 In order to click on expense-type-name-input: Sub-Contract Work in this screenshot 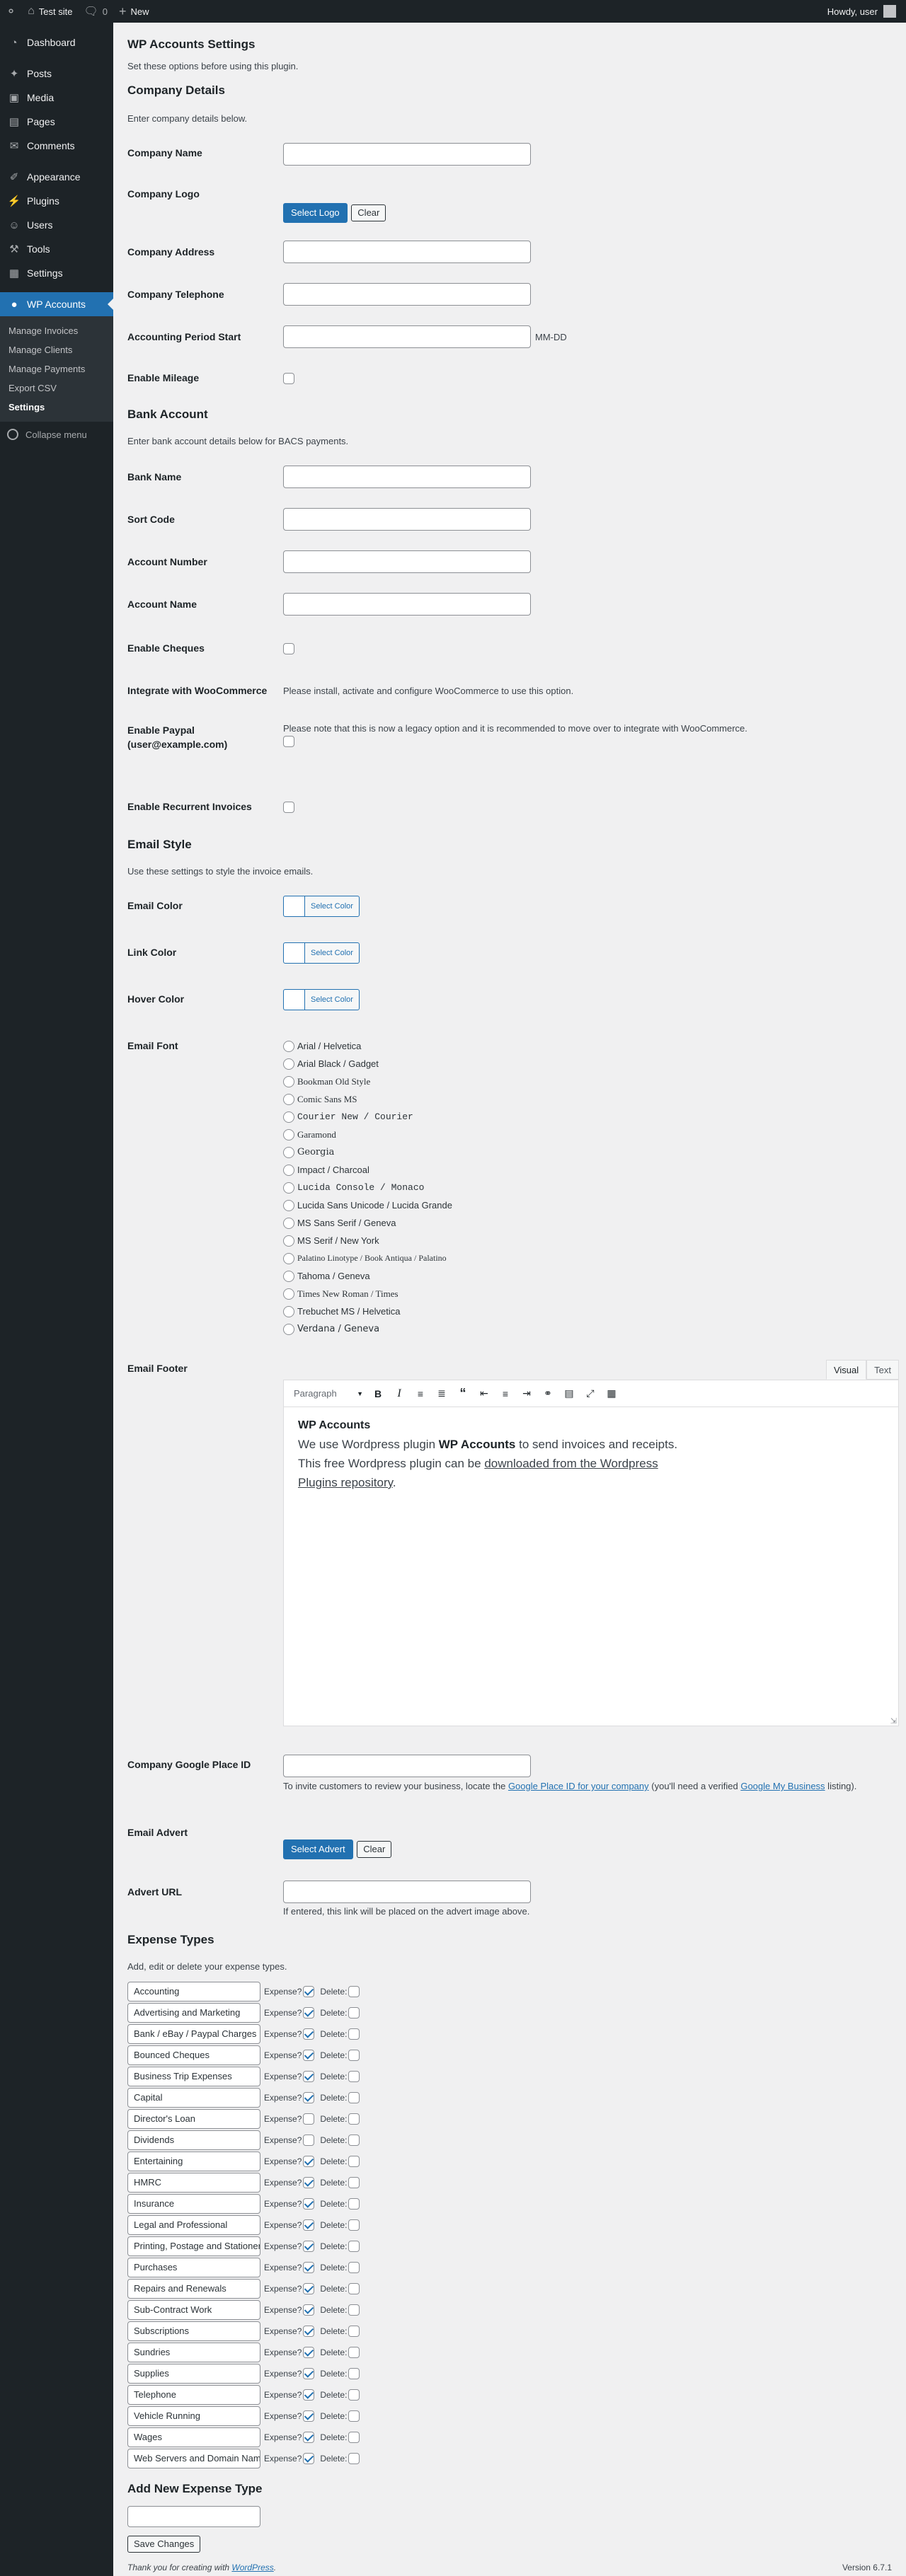, I will do `click(193, 2310)`.